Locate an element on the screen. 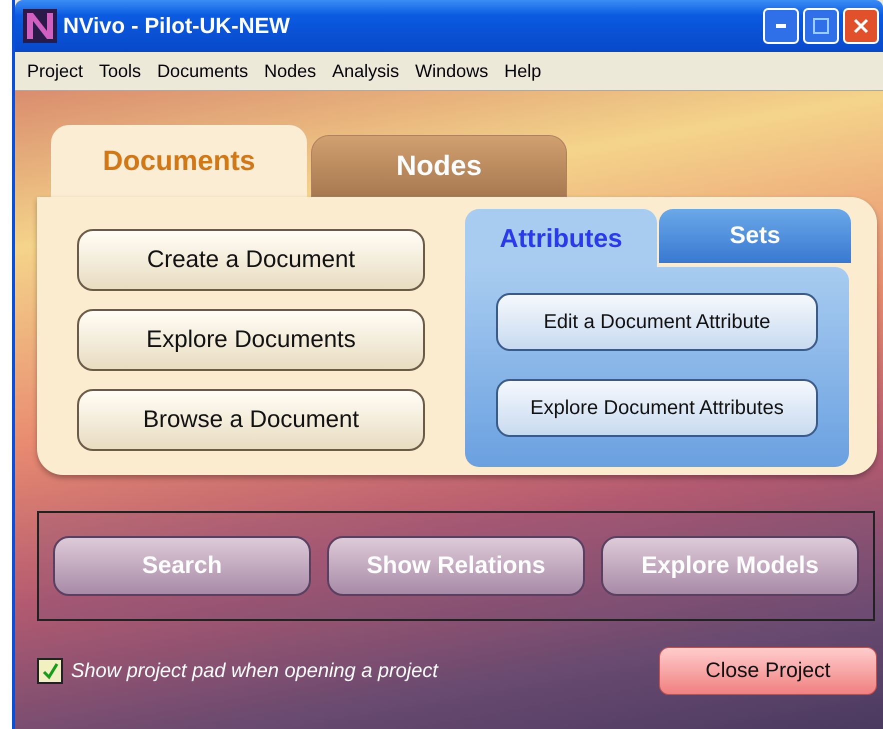 The width and height of the screenshot is (883, 729). checkmark-icon is located at coordinates (50, 671).